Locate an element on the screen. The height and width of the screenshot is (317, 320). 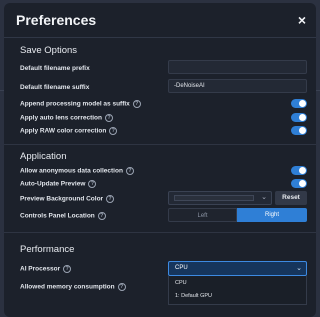
dropdown-option-cpu: CPU is located at coordinates (181, 283).